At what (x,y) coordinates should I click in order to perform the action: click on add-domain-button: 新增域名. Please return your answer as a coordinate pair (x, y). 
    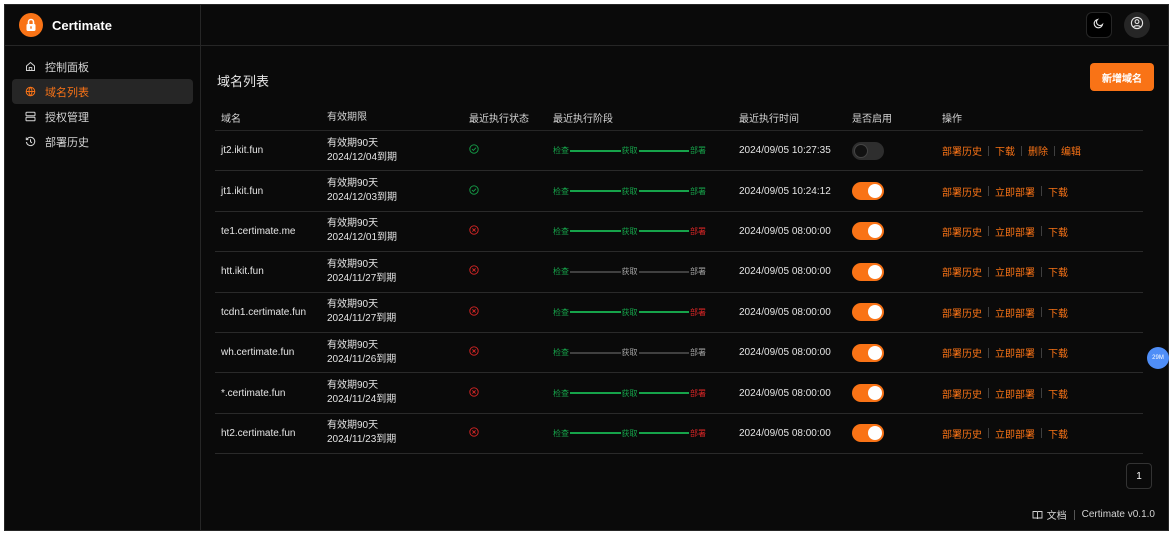
    Looking at the image, I should click on (1122, 77).